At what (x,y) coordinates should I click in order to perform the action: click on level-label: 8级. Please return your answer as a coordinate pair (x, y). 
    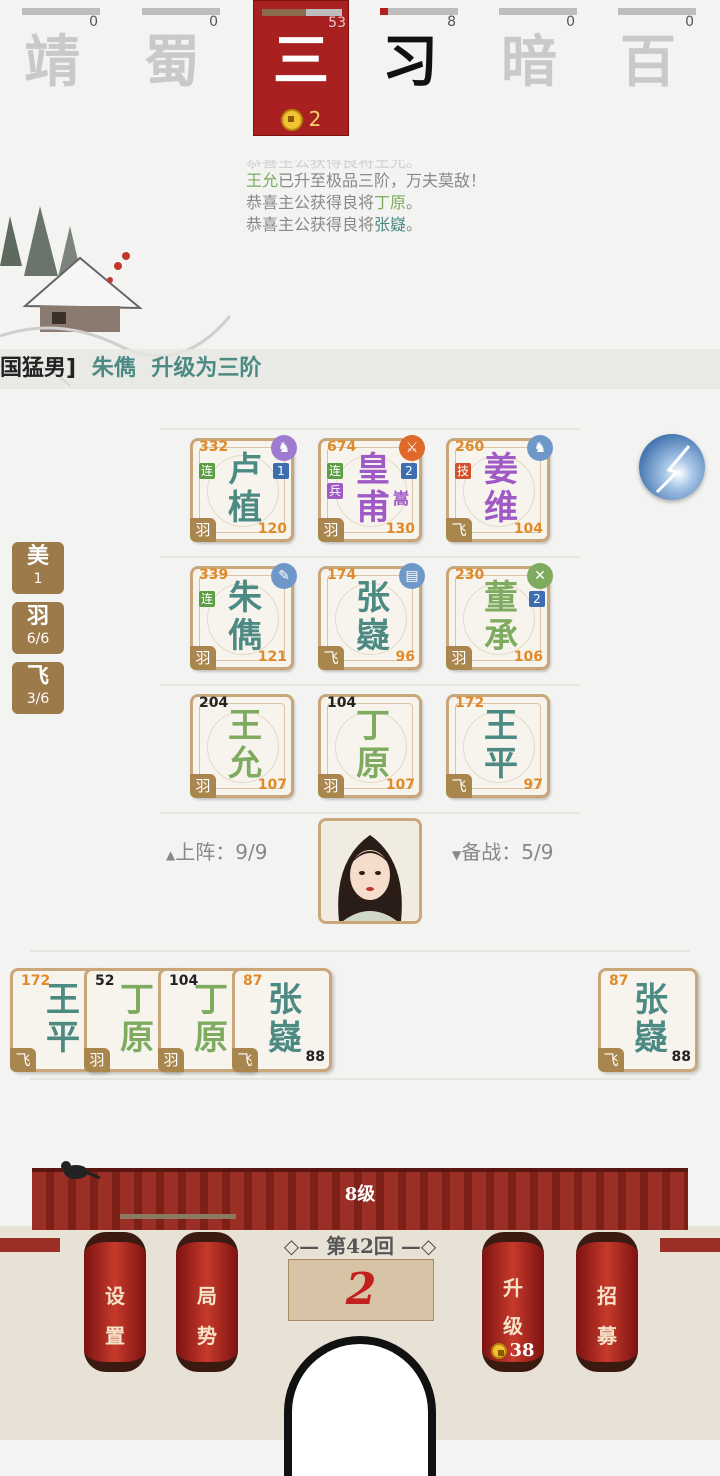
    Looking at the image, I should click on (360, 1194).